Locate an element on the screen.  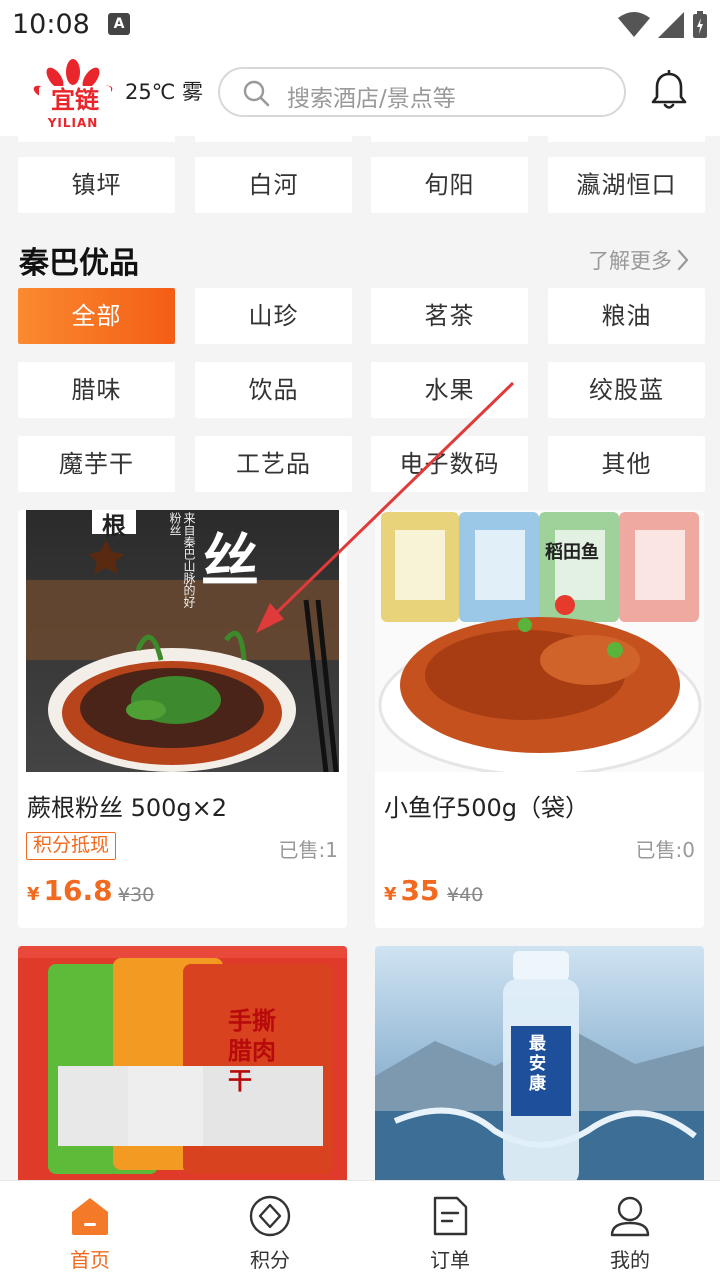
logo-text: 宜链 is located at coordinates (75, 100).